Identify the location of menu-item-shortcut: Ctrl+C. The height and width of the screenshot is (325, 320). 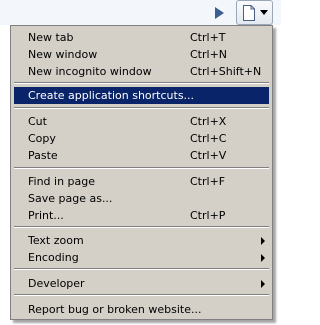
(208, 138).